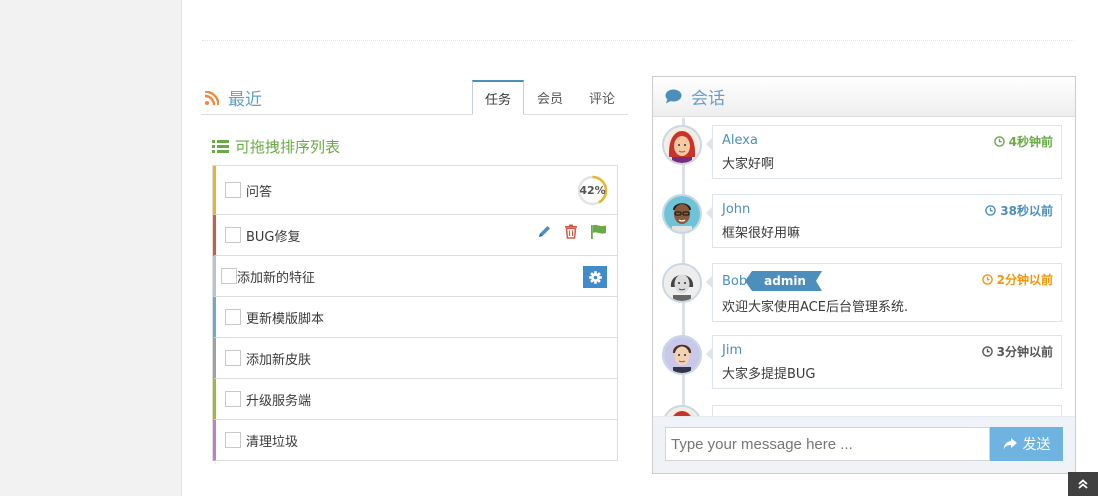 The height and width of the screenshot is (496, 1098). What do you see at coordinates (288, 147) in the screenshot?
I see `sortable-list-title-text: 可拖拽排序列表` at bounding box center [288, 147].